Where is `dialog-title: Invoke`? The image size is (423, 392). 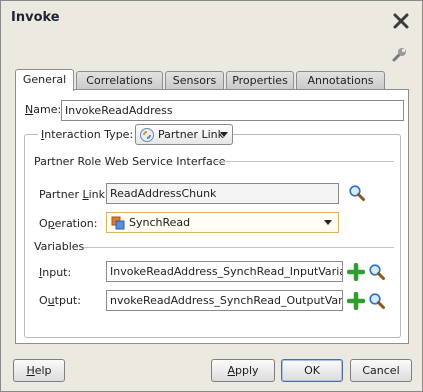 dialog-title: Invoke is located at coordinates (35, 17).